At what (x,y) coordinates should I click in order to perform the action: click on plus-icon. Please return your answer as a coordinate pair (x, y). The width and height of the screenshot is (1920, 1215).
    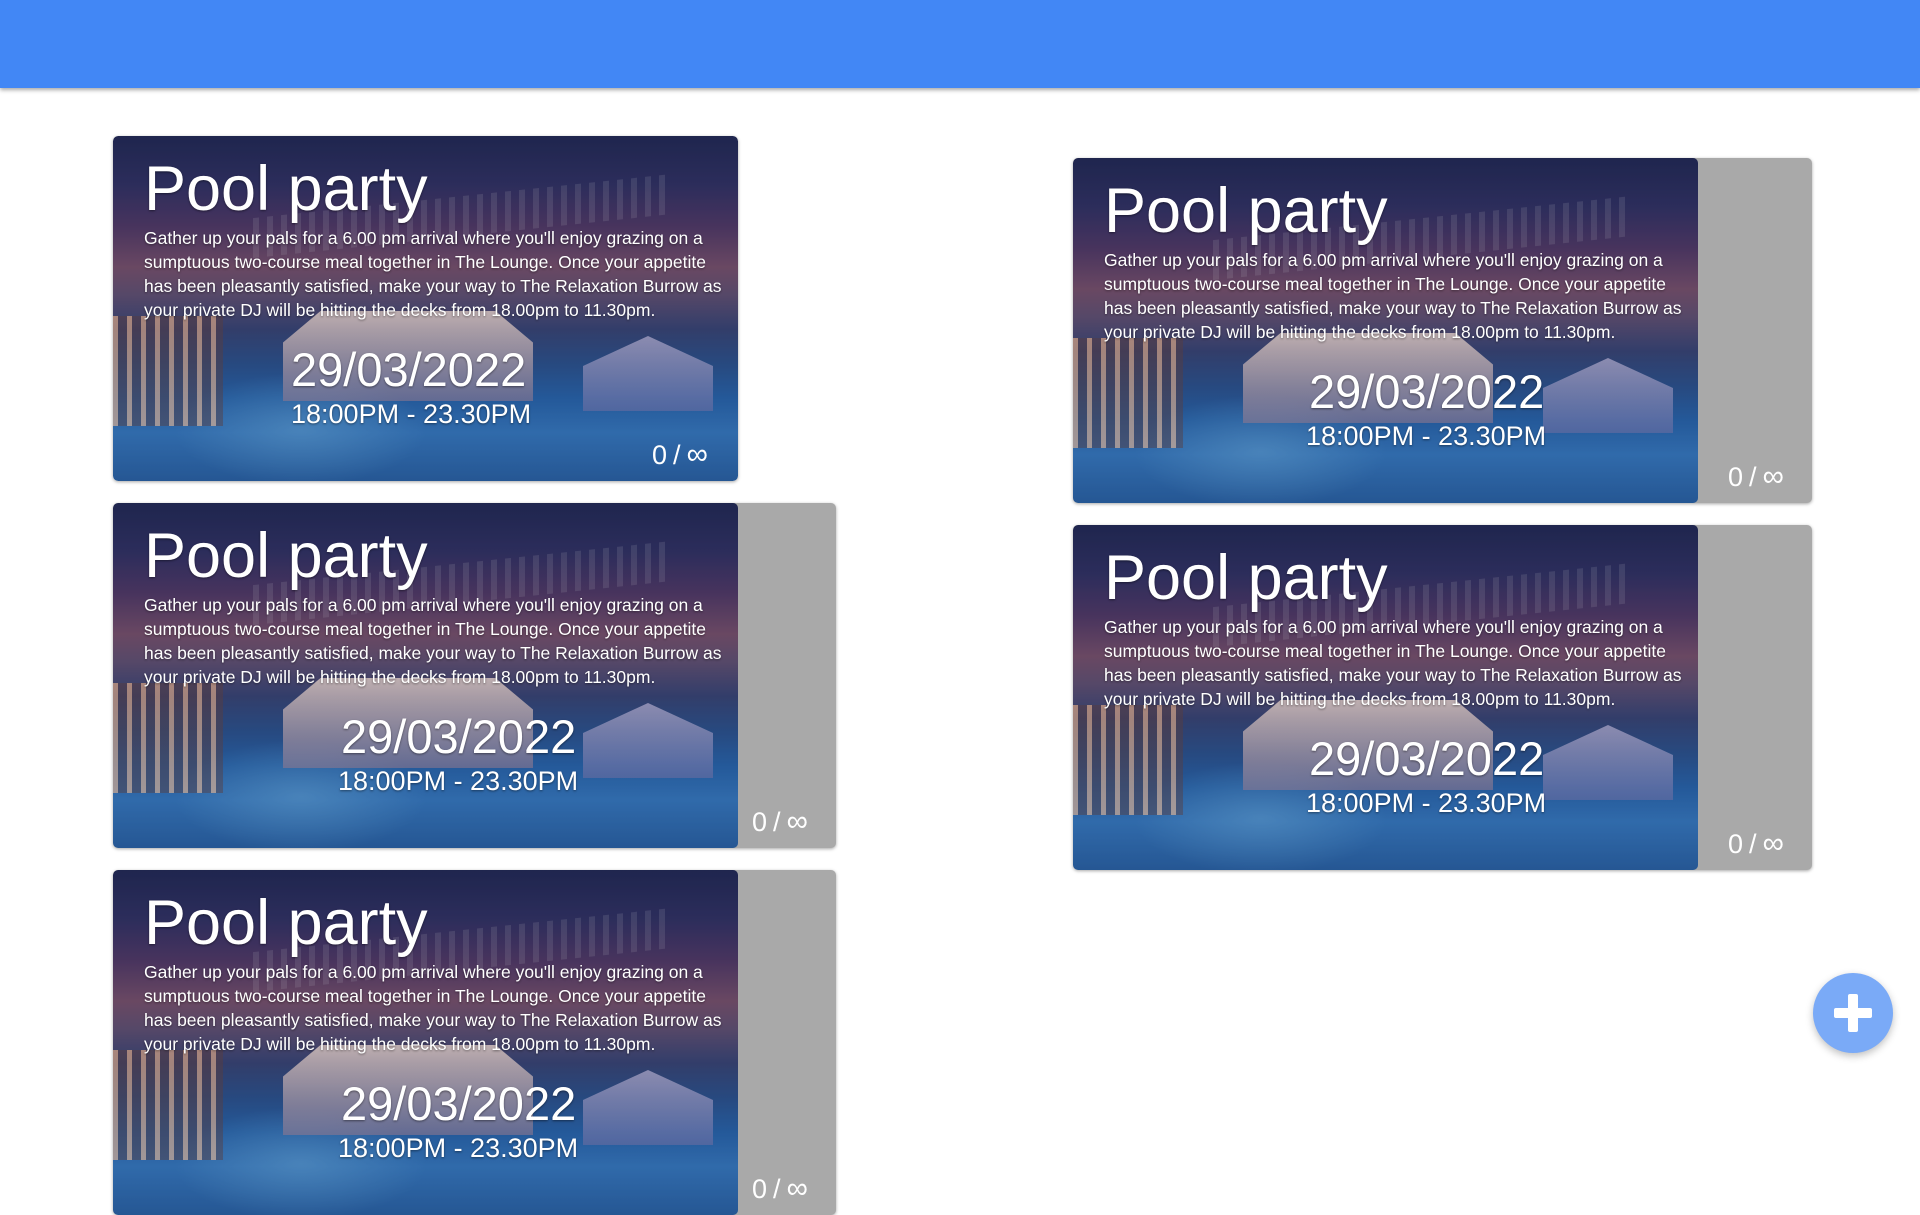
    Looking at the image, I should click on (1853, 1013).